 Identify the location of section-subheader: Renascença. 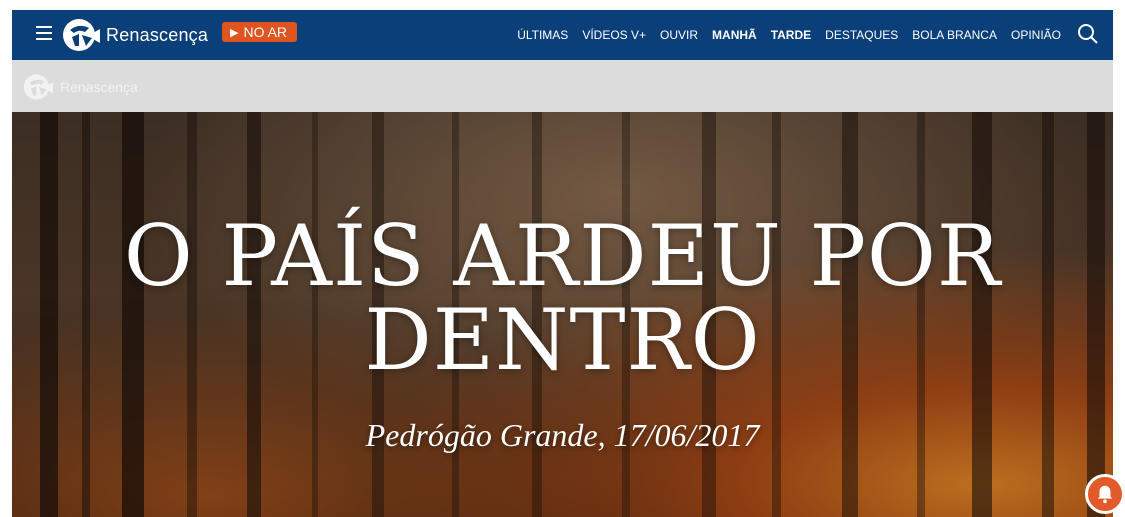
(562, 86).